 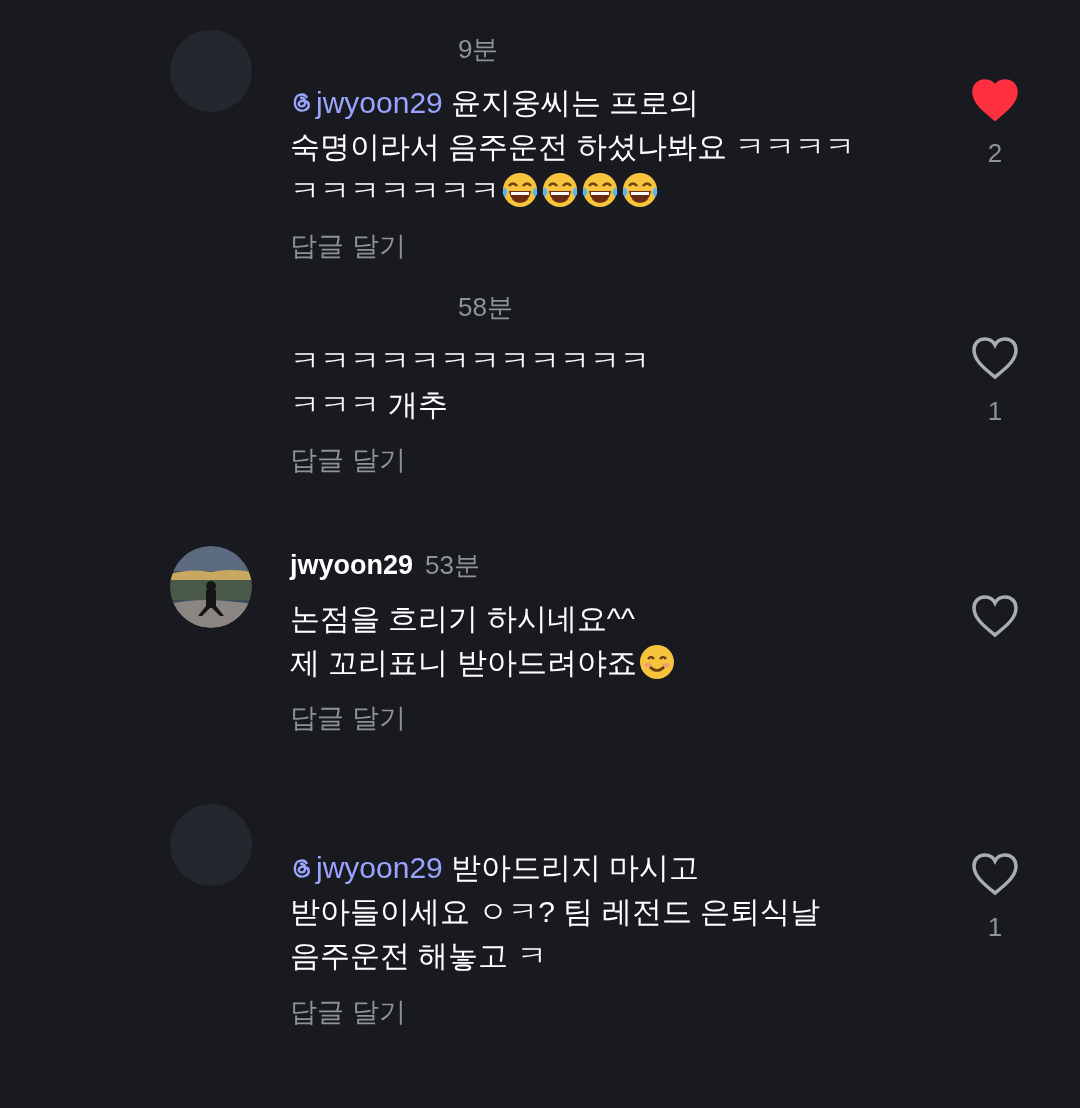 What do you see at coordinates (575, 102) in the screenshot?
I see `comment-text: 윤지웅씨는 프로의` at bounding box center [575, 102].